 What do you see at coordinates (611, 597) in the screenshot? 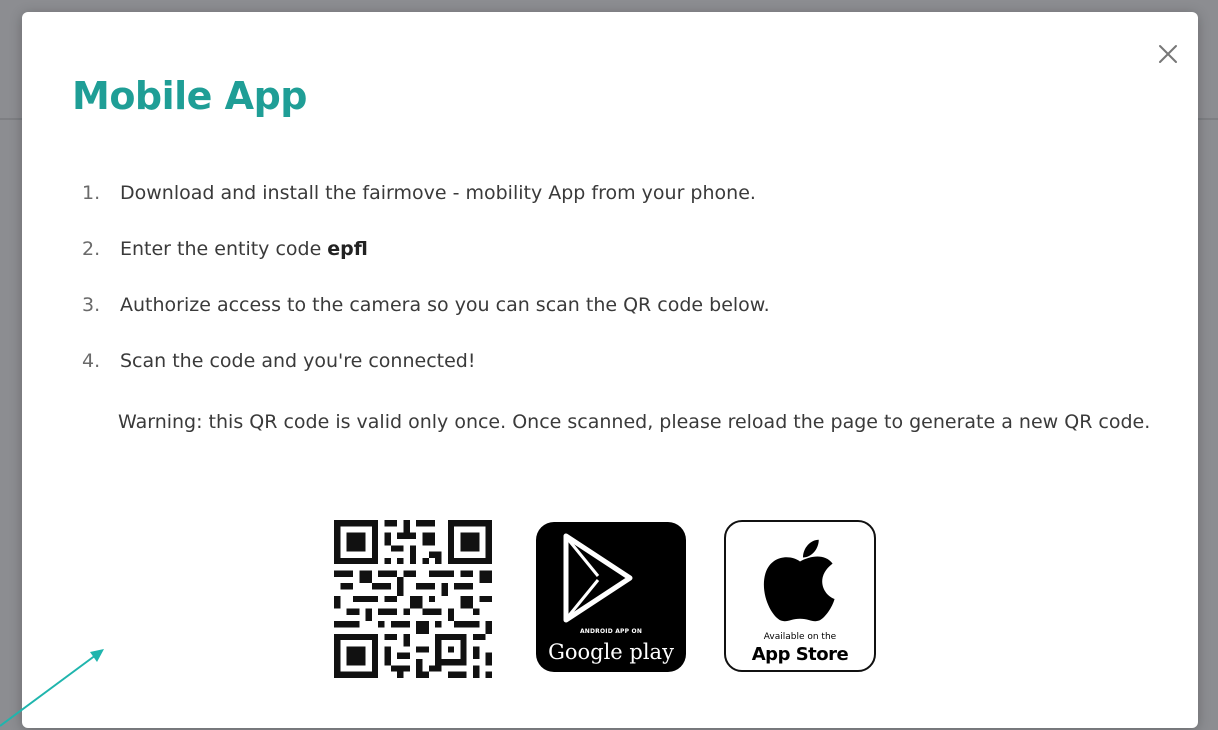
I see `google-play-badge: ANDROID APP ON Google play` at bounding box center [611, 597].